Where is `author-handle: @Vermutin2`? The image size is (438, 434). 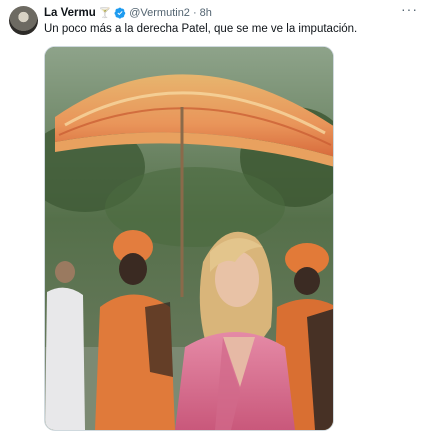
author-handle: @Vermutin2 is located at coordinates (159, 13).